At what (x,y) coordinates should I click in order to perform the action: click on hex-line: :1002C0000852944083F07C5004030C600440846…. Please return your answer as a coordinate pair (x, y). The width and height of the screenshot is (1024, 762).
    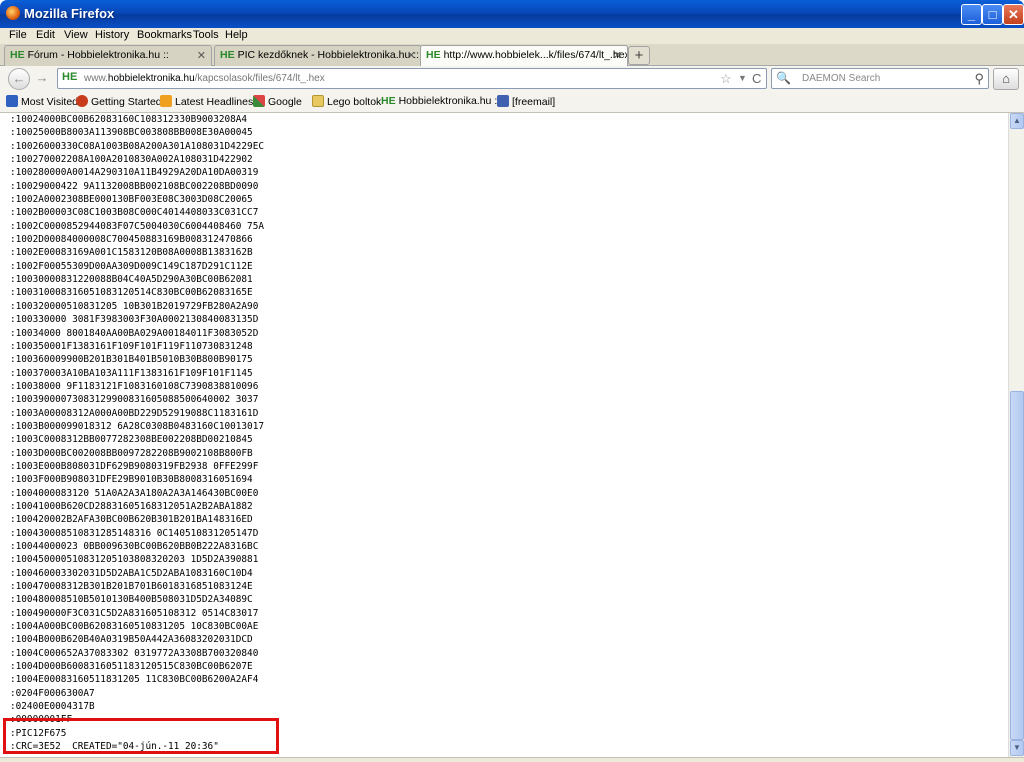
    Looking at the image, I should click on (137, 226).